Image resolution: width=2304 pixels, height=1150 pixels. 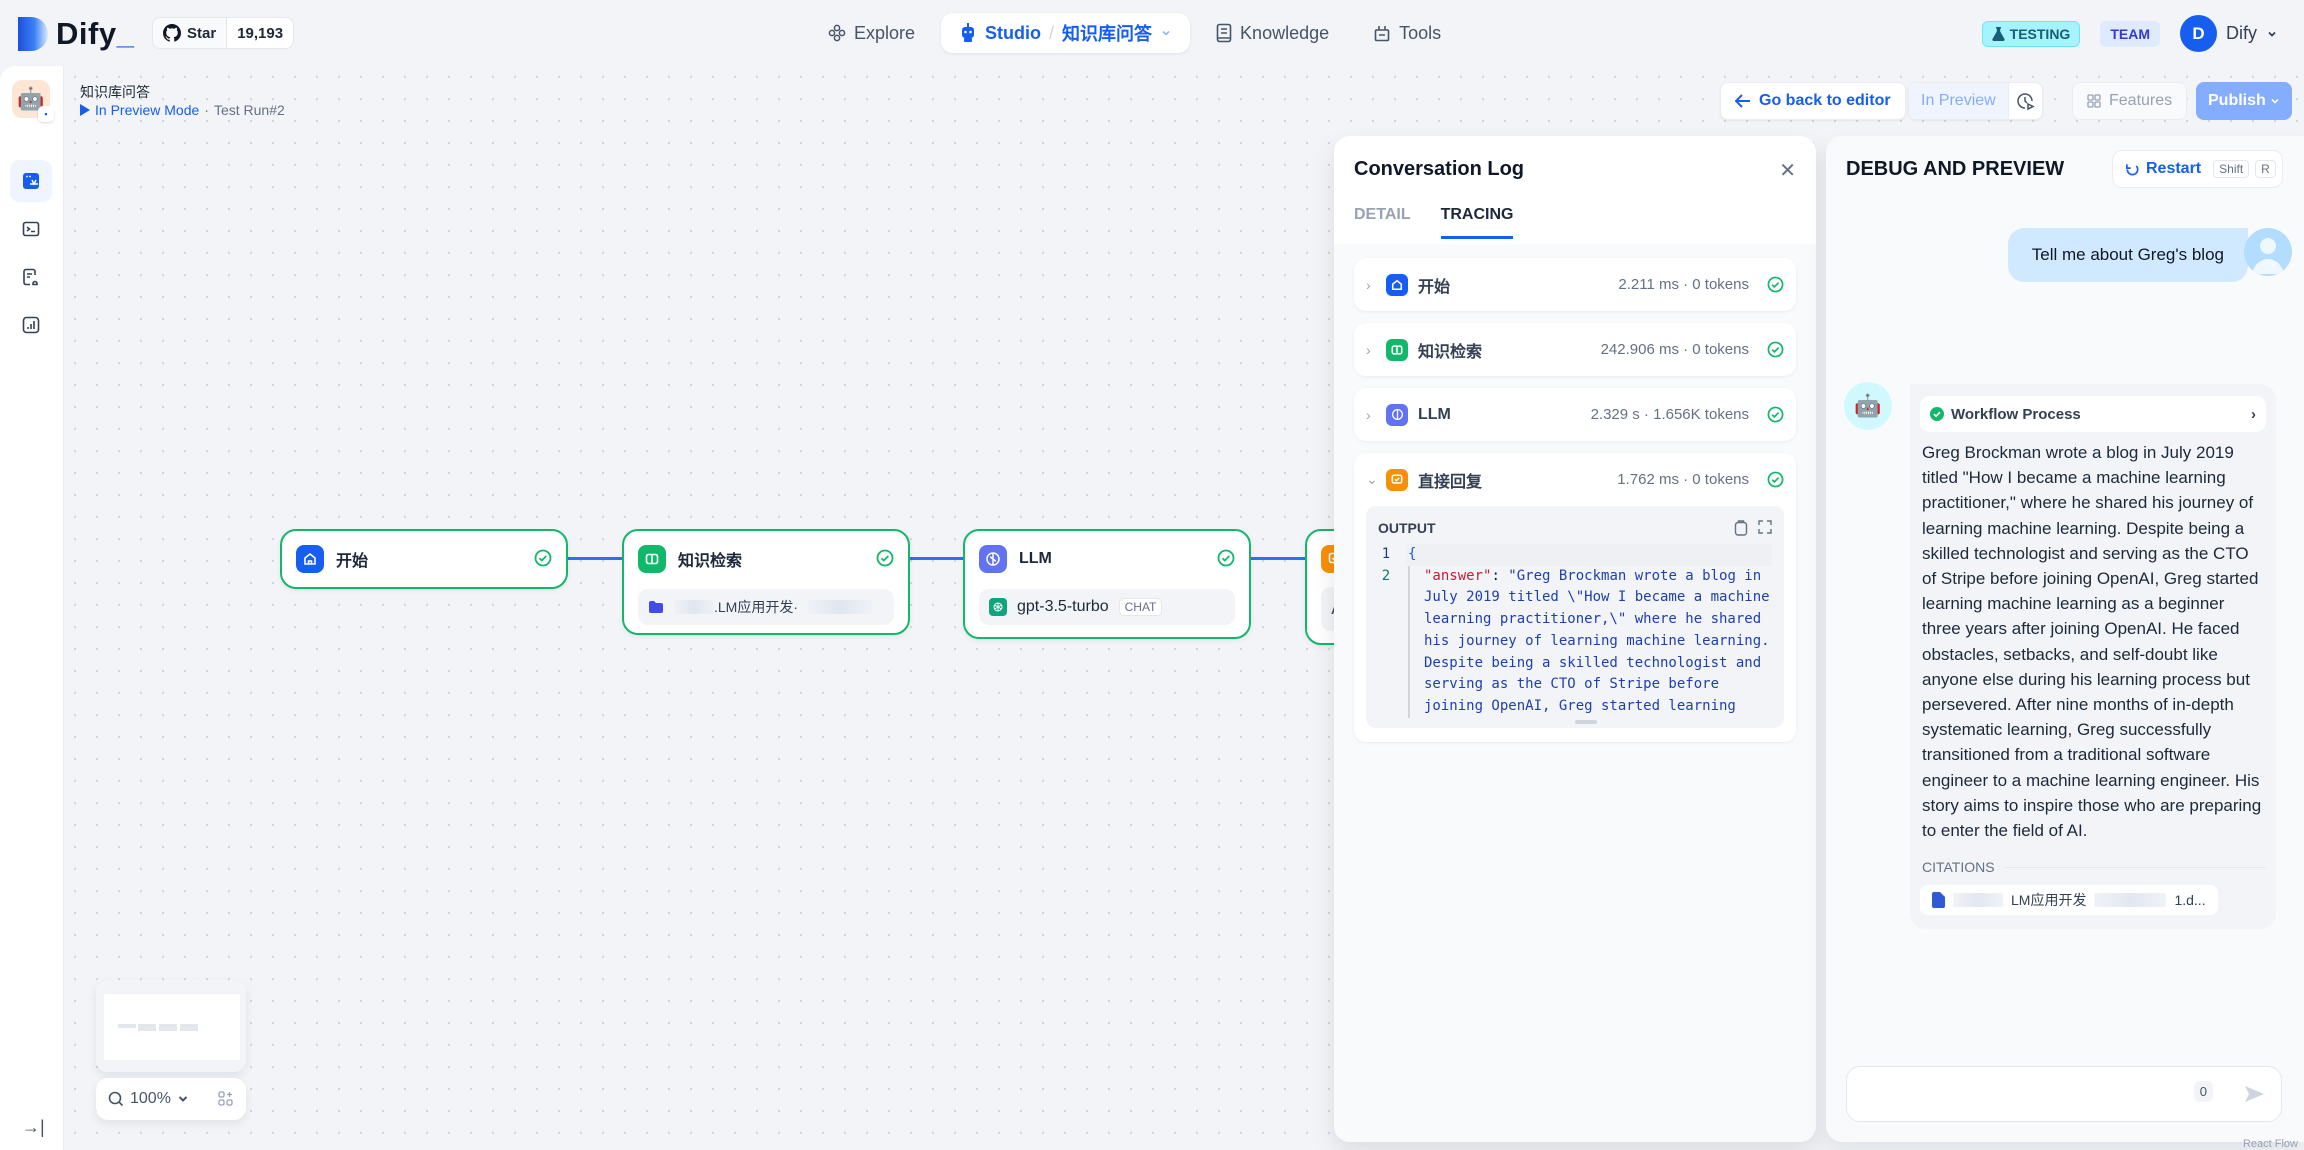 I want to click on current-app-name: 知识库问答, so click(x=1107, y=33).